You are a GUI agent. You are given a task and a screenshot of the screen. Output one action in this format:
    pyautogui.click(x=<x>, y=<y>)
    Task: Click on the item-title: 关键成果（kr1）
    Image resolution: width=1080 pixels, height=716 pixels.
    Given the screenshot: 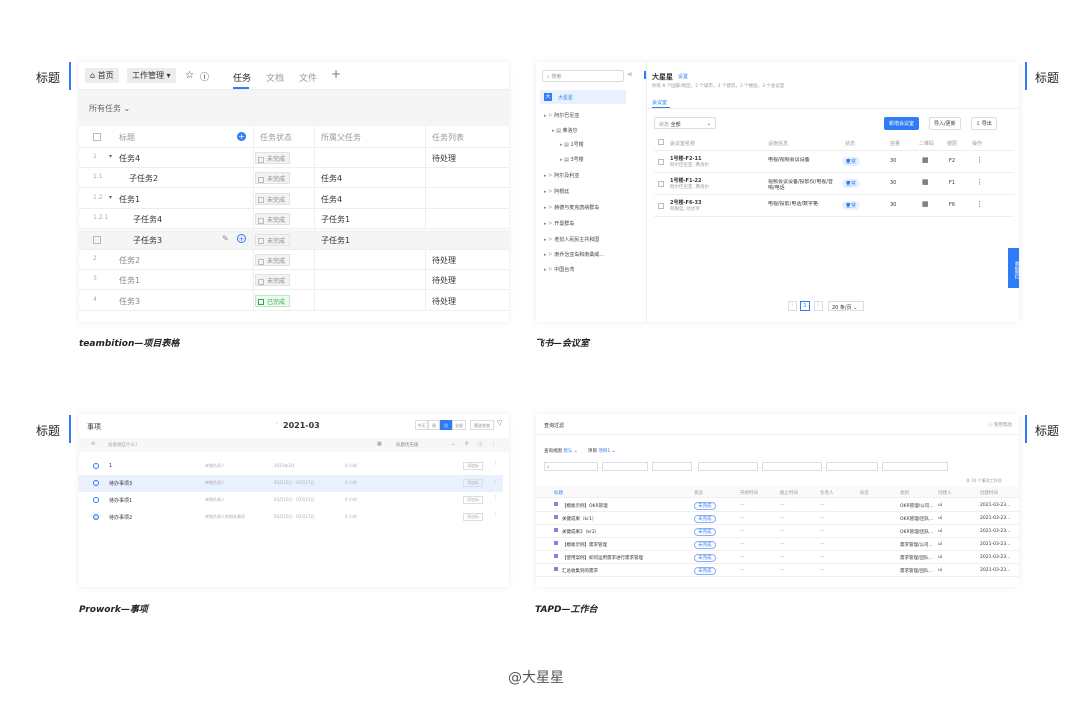 What is the action you would take?
    pyautogui.click(x=579, y=519)
    